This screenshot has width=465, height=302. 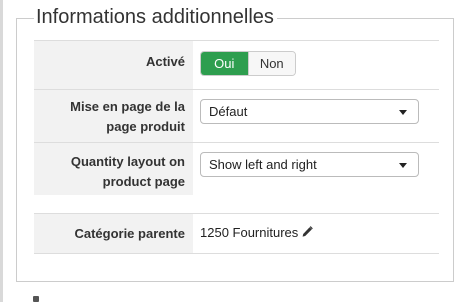 I want to click on active-yes-button: Oui, so click(x=224, y=63).